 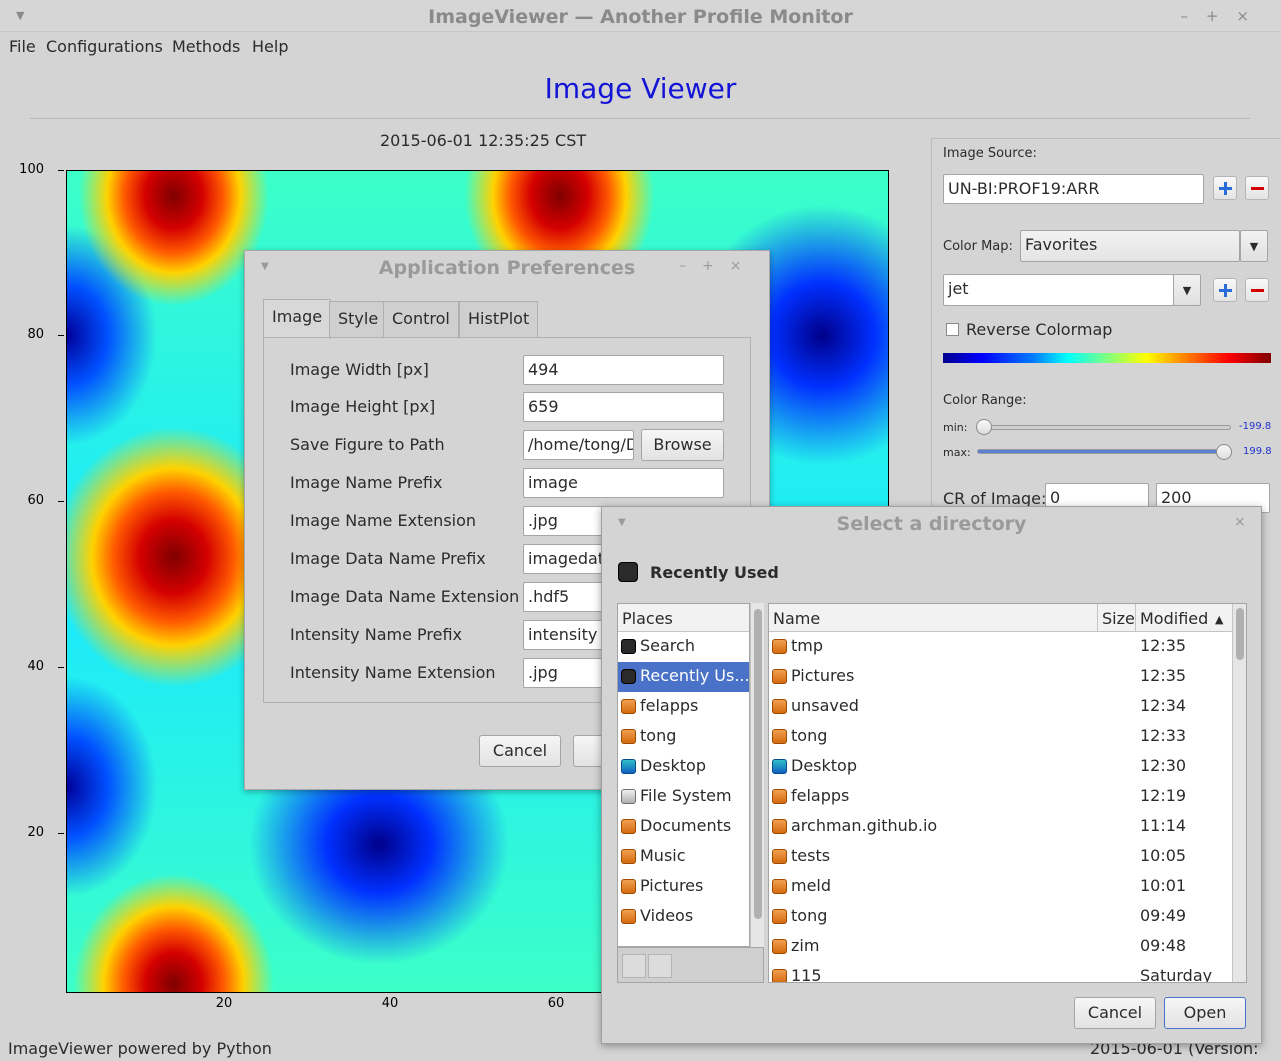 What do you see at coordinates (683, 737) in the screenshot?
I see `place-tong: tong` at bounding box center [683, 737].